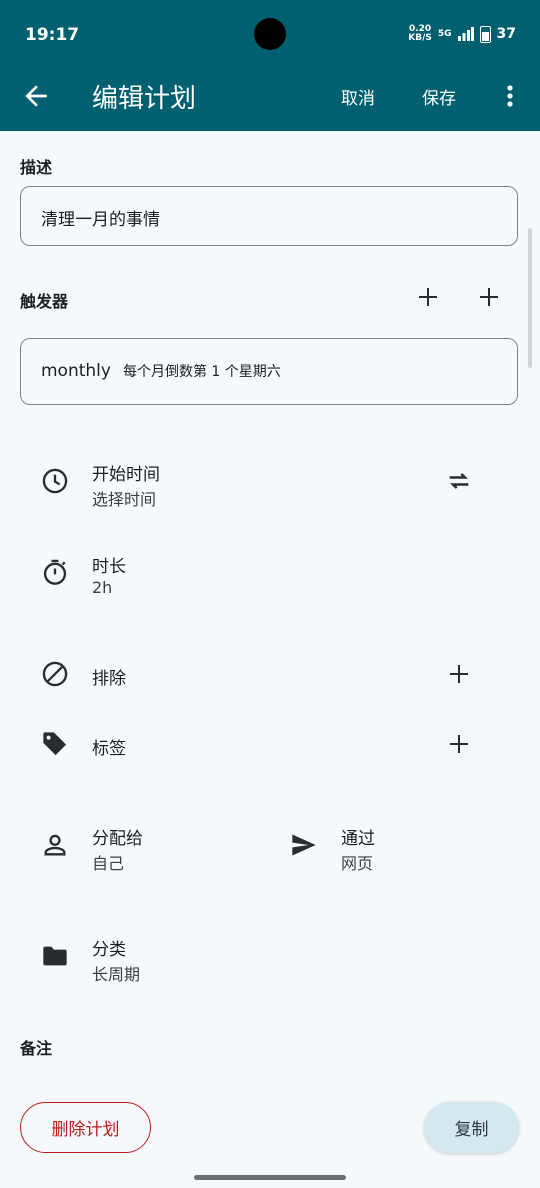 Image resolution: width=540 pixels, height=1188 pixels. What do you see at coordinates (55, 674) in the screenshot?
I see `block-icon` at bounding box center [55, 674].